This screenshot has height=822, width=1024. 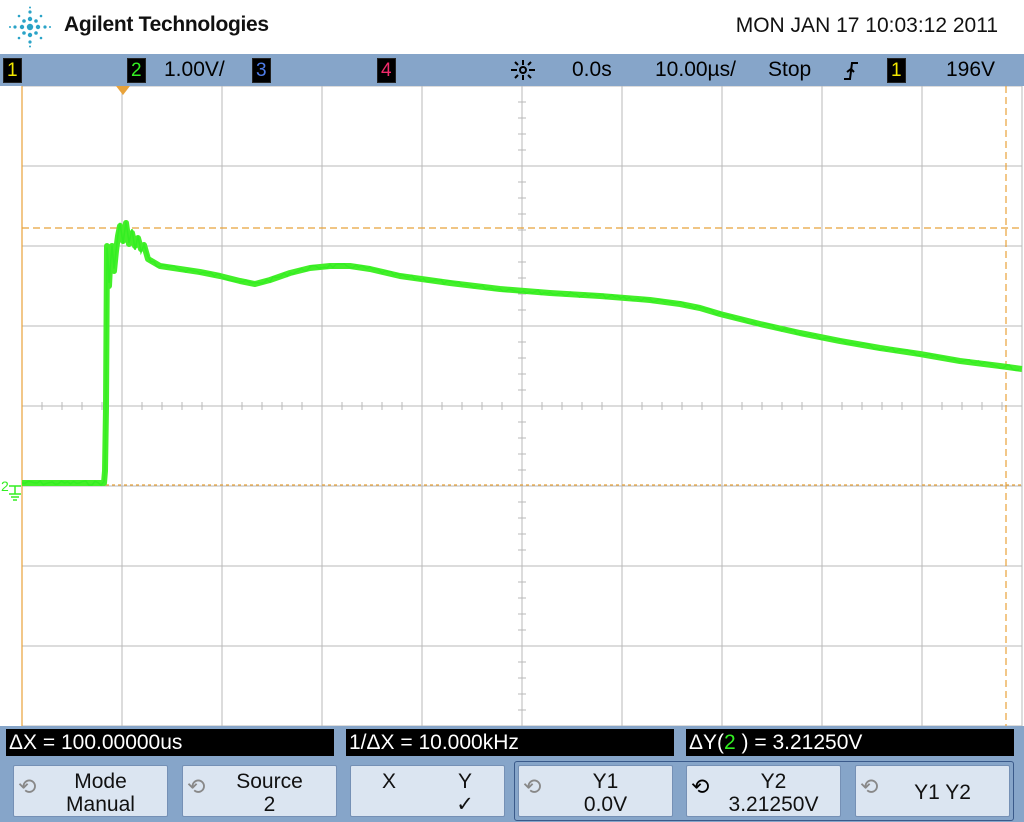 What do you see at coordinates (170, 742) in the screenshot?
I see `delta-x-readout: ΔX = 100.00000us` at bounding box center [170, 742].